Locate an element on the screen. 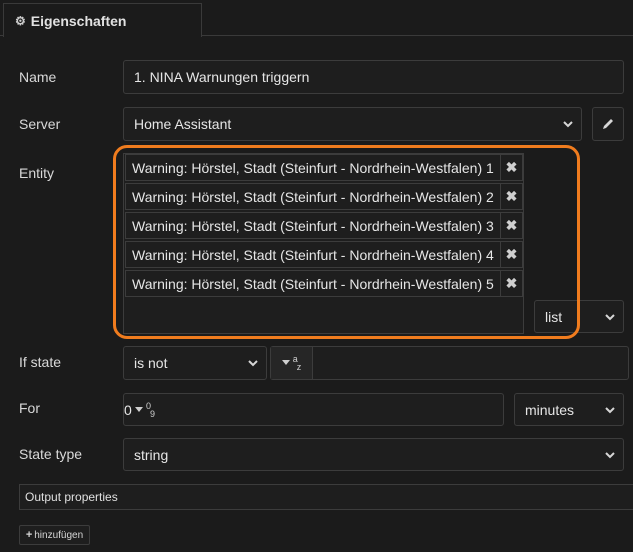  if-state-operator-value: is not is located at coordinates (151, 363).